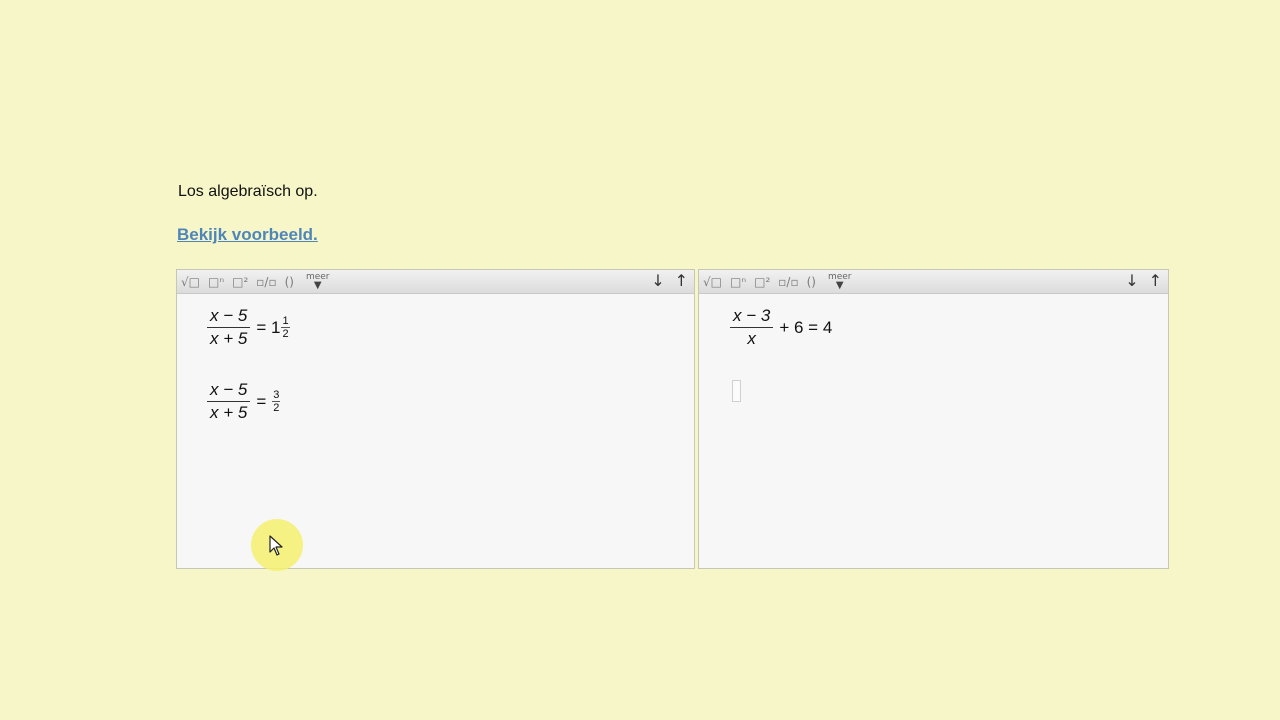 Image resolution: width=1280 pixels, height=720 pixels. I want to click on rhs-text: =, so click(261, 401).